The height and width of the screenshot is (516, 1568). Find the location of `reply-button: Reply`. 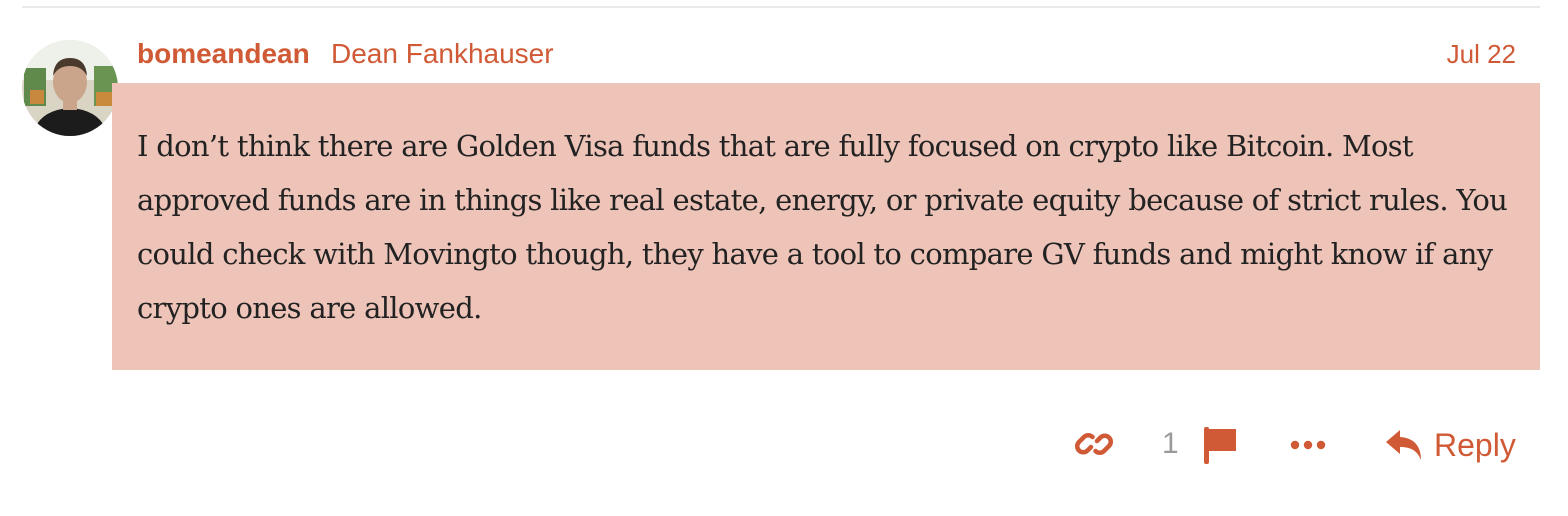

reply-button: Reply is located at coordinates (1450, 445).